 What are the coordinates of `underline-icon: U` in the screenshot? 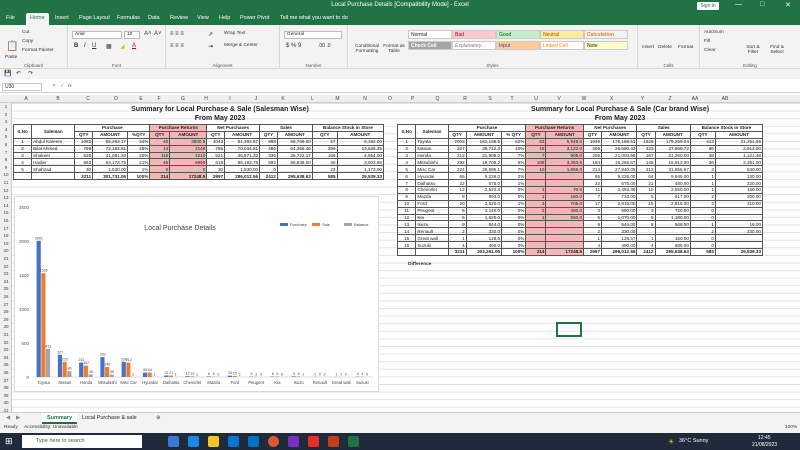 It's located at (94, 46).